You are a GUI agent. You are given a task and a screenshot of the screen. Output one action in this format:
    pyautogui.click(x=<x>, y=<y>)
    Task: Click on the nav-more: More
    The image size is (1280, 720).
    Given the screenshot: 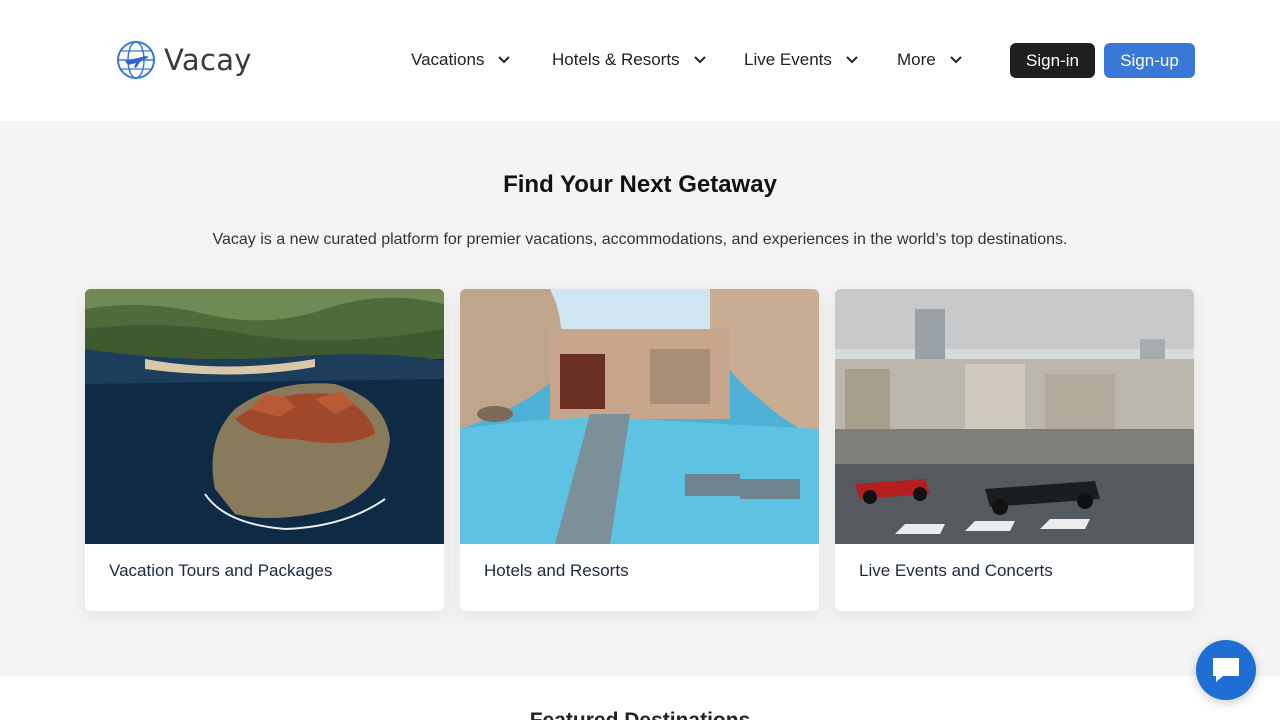 What is the action you would take?
    pyautogui.click(x=930, y=60)
    